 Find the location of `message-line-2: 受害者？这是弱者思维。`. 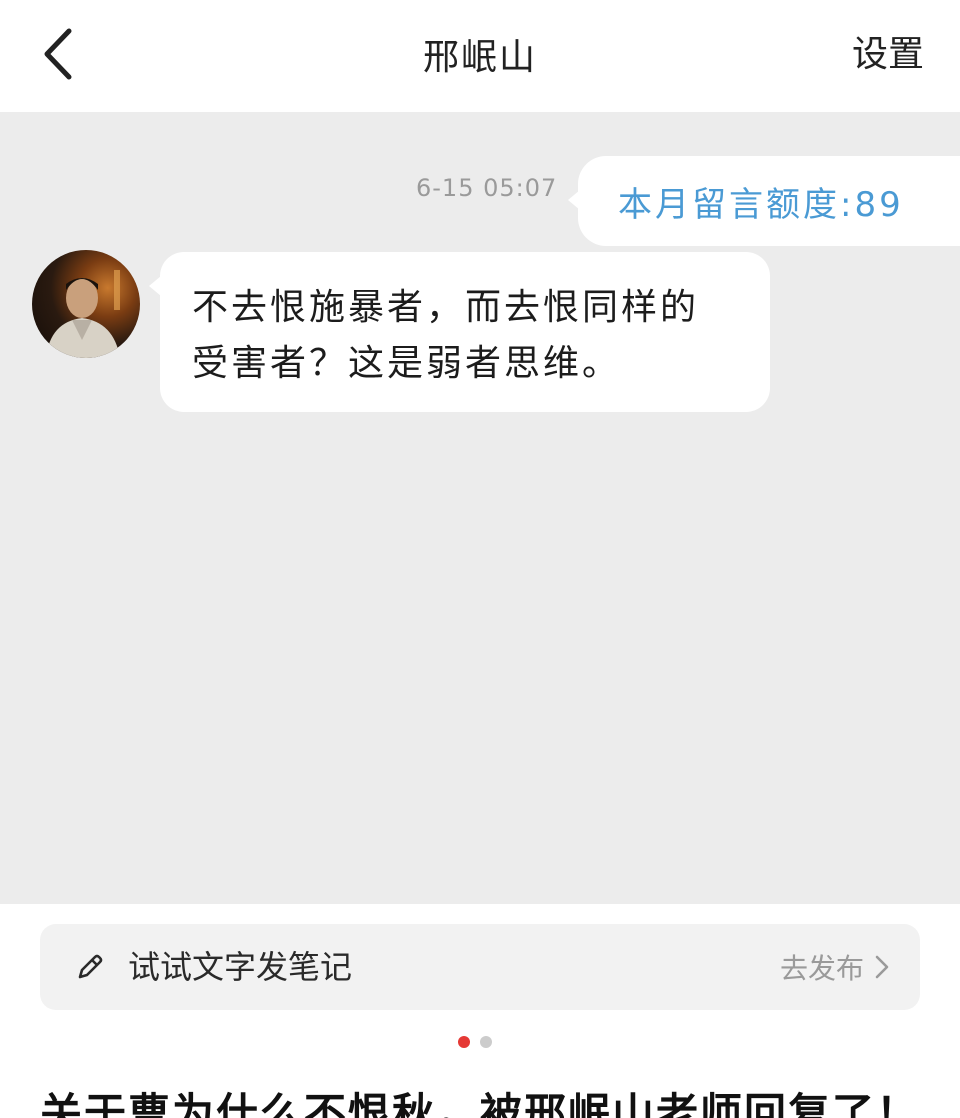

message-line-2: 受害者？这是弱者思维。 is located at coordinates (407, 363).